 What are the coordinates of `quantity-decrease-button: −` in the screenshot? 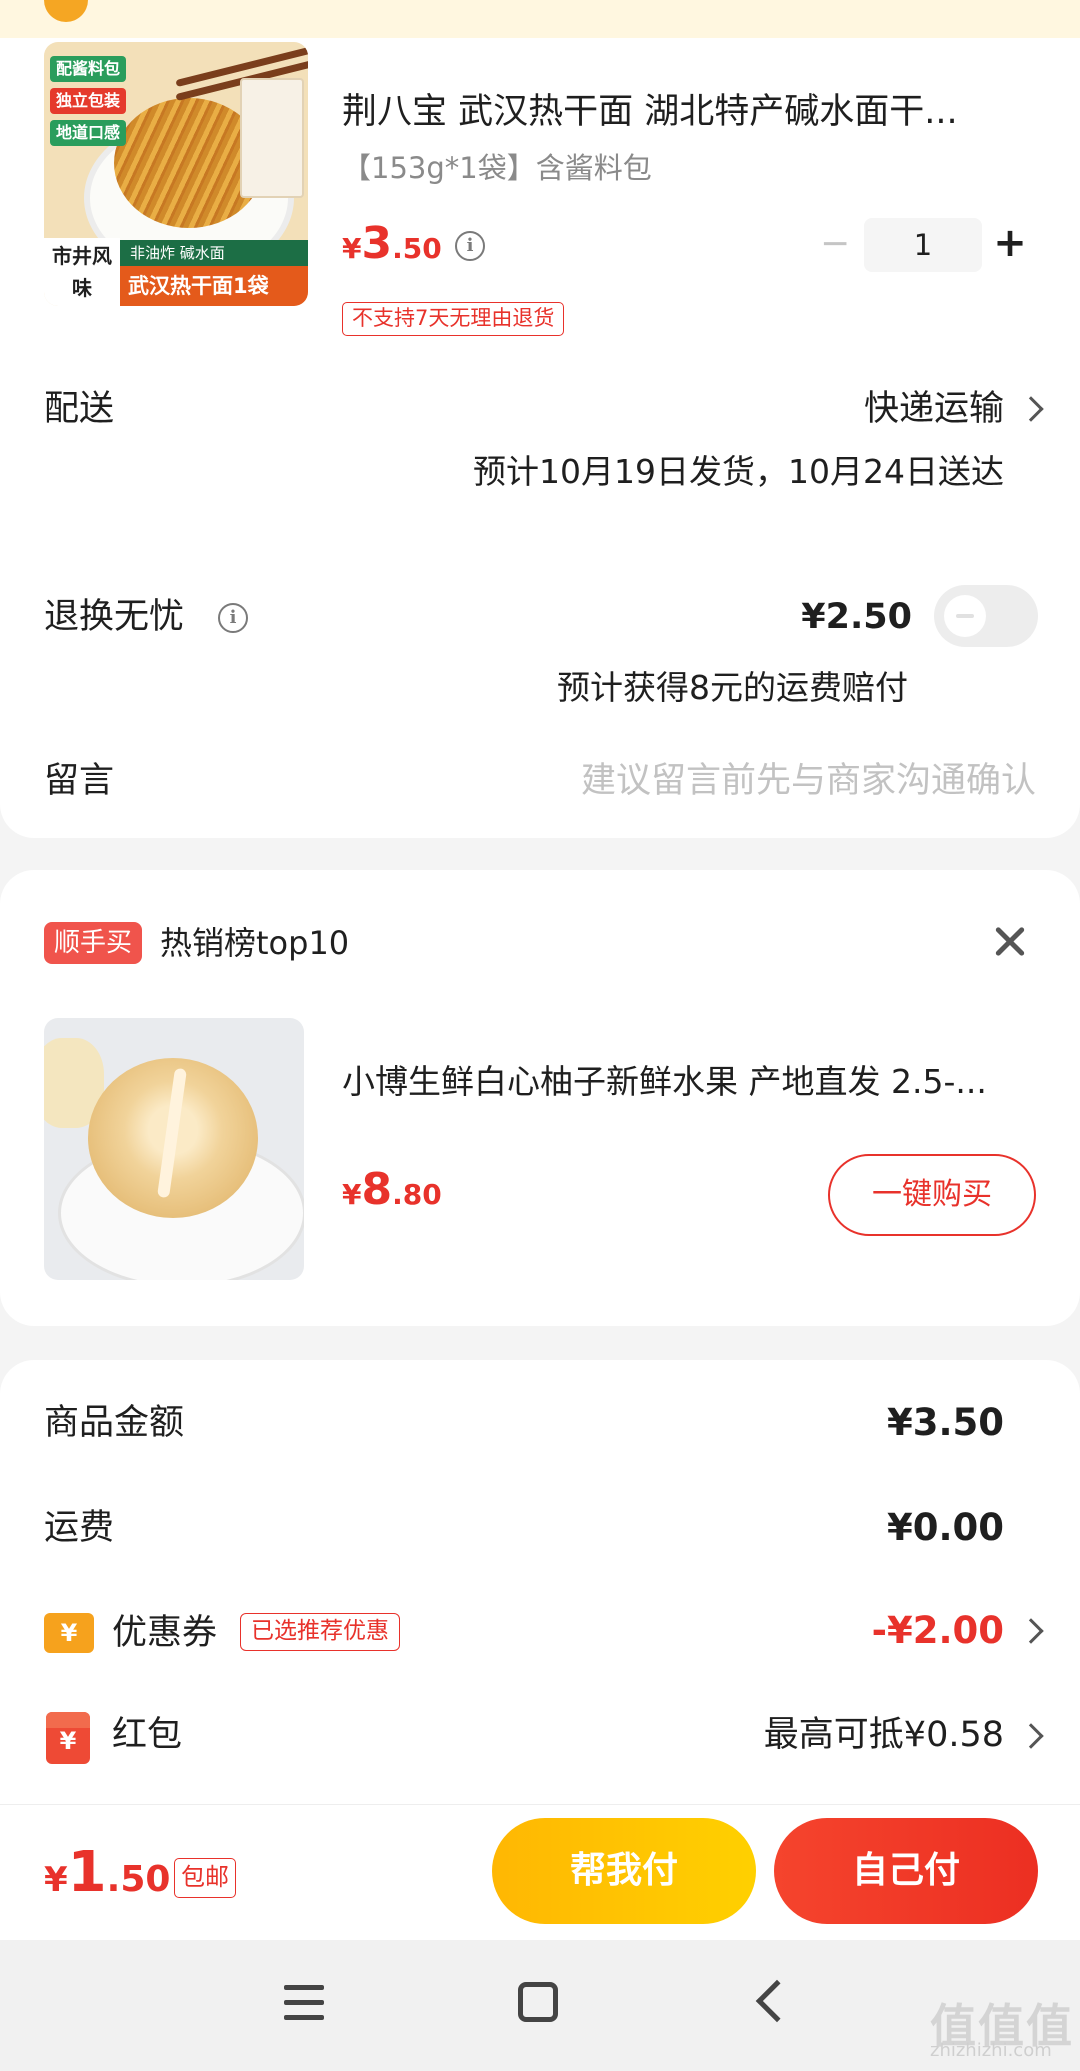 It's located at (835, 244).